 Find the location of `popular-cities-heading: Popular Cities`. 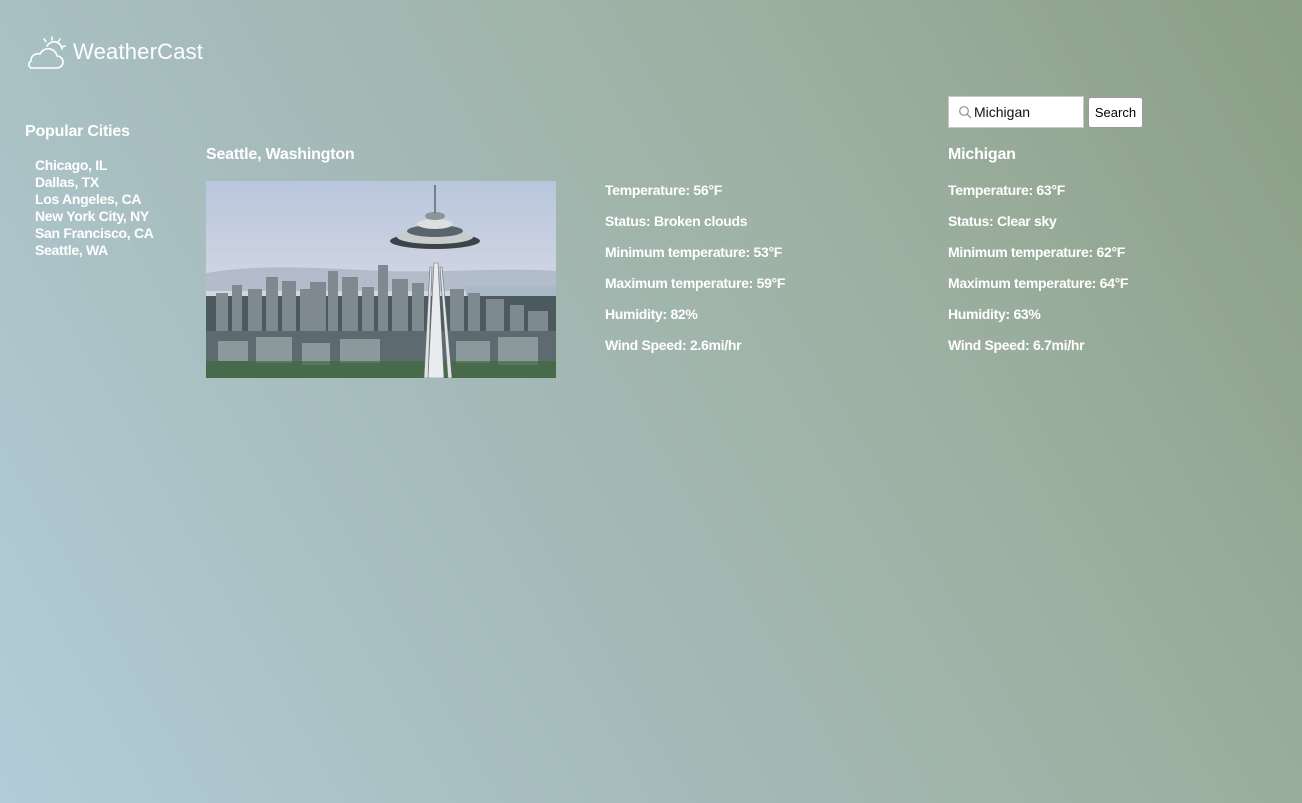

popular-cities-heading: Popular Cities is located at coordinates (77, 131).